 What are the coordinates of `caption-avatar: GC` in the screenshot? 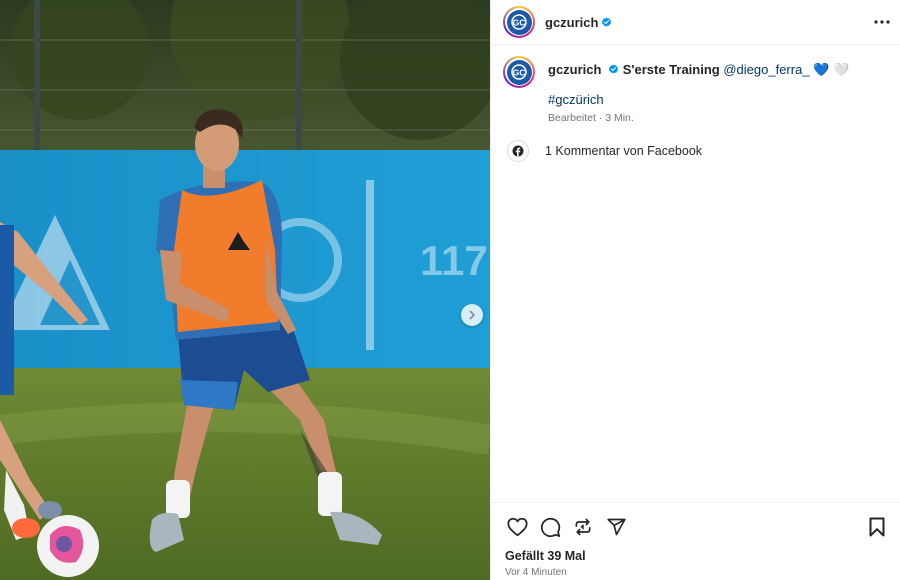 It's located at (519, 72).